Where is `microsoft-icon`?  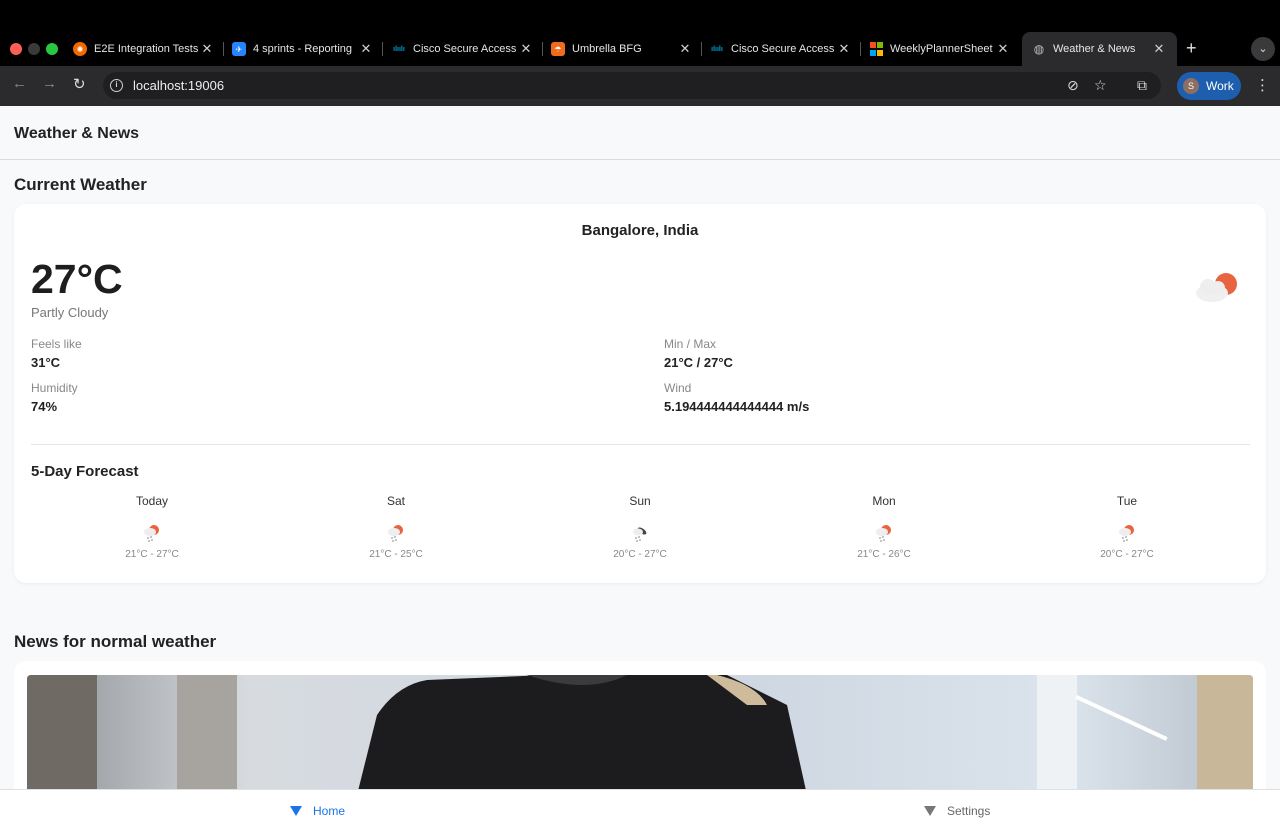
microsoft-icon is located at coordinates (876, 49).